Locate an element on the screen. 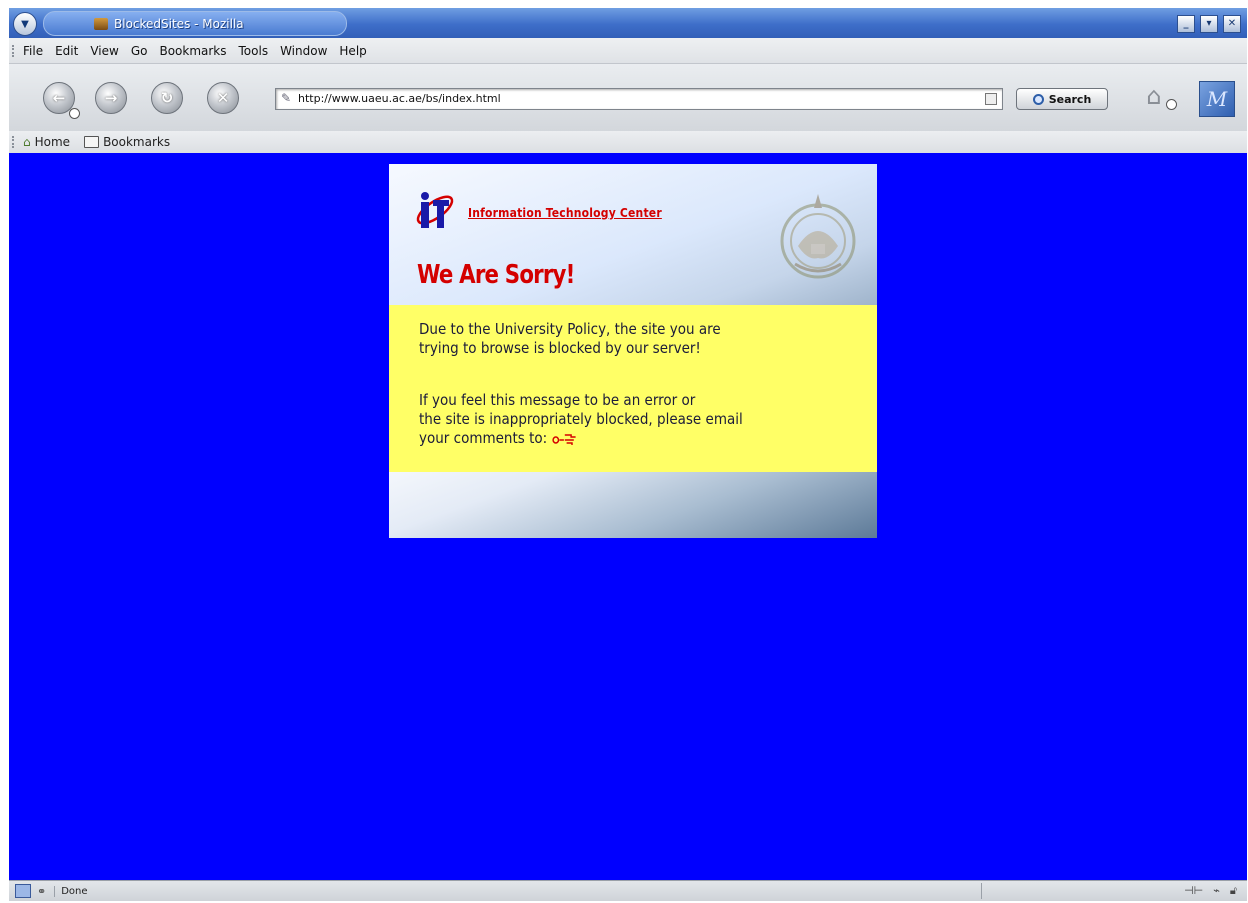 The height and width of the screenshot is (903, 1248). page-icon: ✎ is located at coordinates (286, 98).